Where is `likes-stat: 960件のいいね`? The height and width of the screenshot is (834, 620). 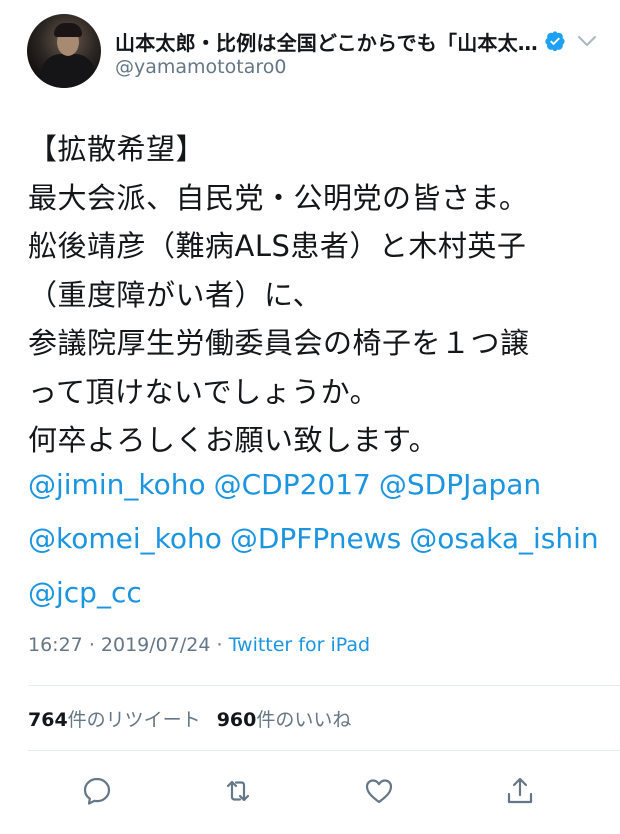
likes-stat: 960件のいいね is located at coordinates (284, 720).